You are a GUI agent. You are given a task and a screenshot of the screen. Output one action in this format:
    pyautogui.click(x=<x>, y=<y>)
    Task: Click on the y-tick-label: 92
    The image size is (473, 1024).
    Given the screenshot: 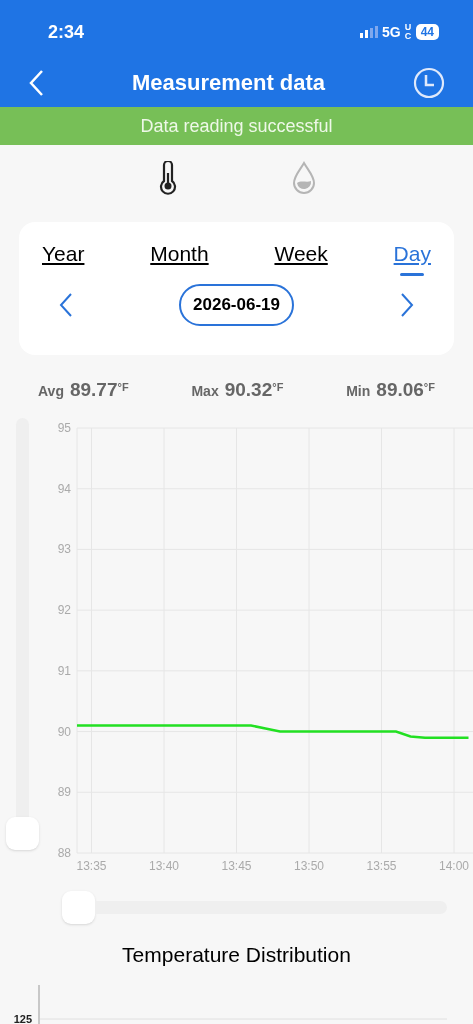 What is the action you would take?
    pyautogui.click(x=64, y=610)
    